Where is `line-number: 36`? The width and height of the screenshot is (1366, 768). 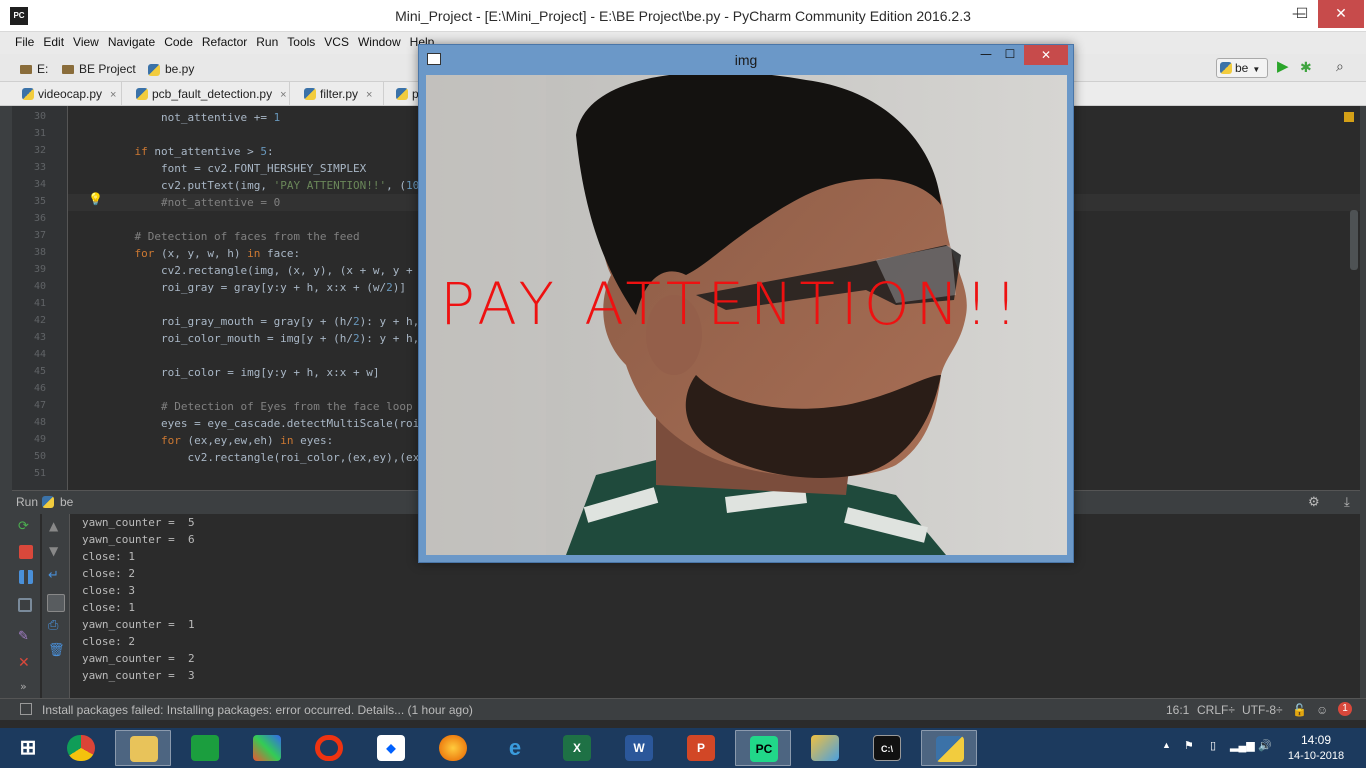 line-number: 36 is located at coordinates (39, 218).